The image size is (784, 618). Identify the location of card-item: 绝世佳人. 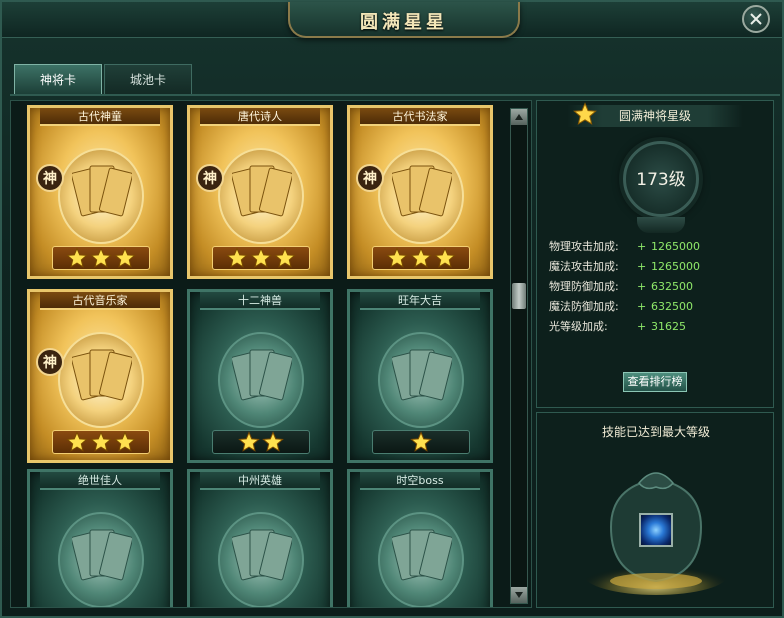
(100, 538).